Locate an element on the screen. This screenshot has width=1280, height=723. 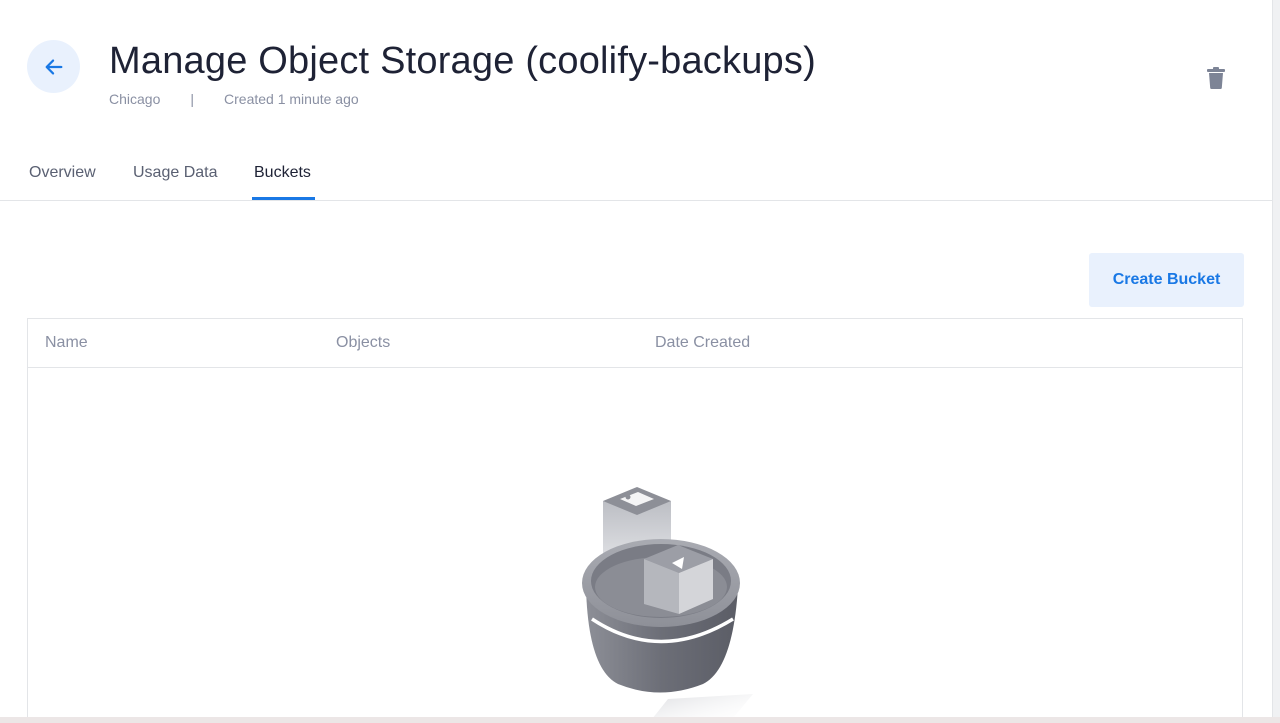
back-button is located at coordinates (53, 66).